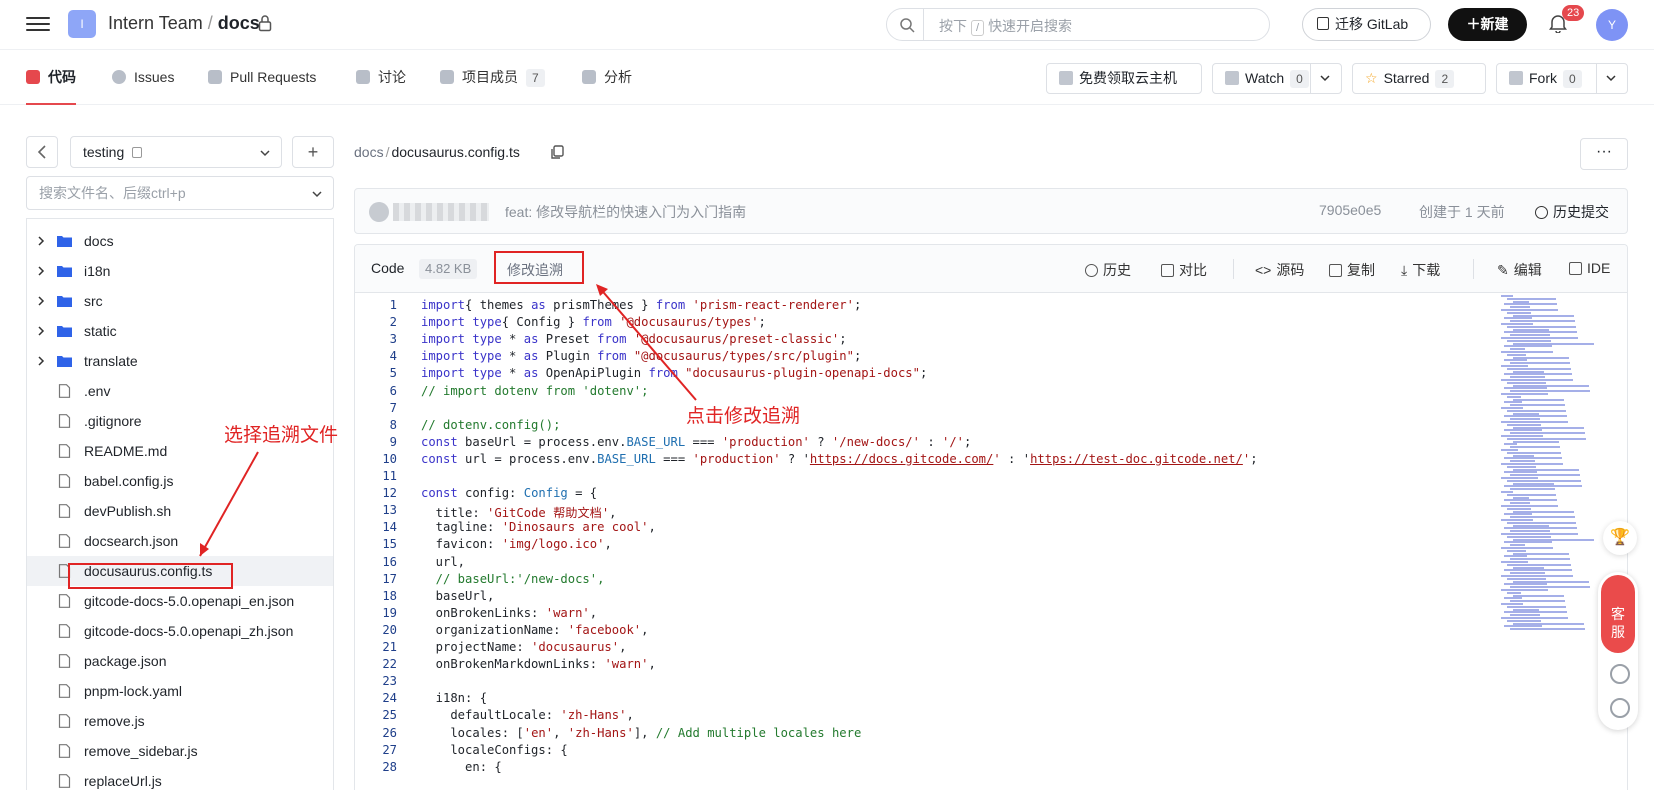 This screenshot has width=1654, height=790. I want to click on tab-analytics: 分析, so click(607, 77).